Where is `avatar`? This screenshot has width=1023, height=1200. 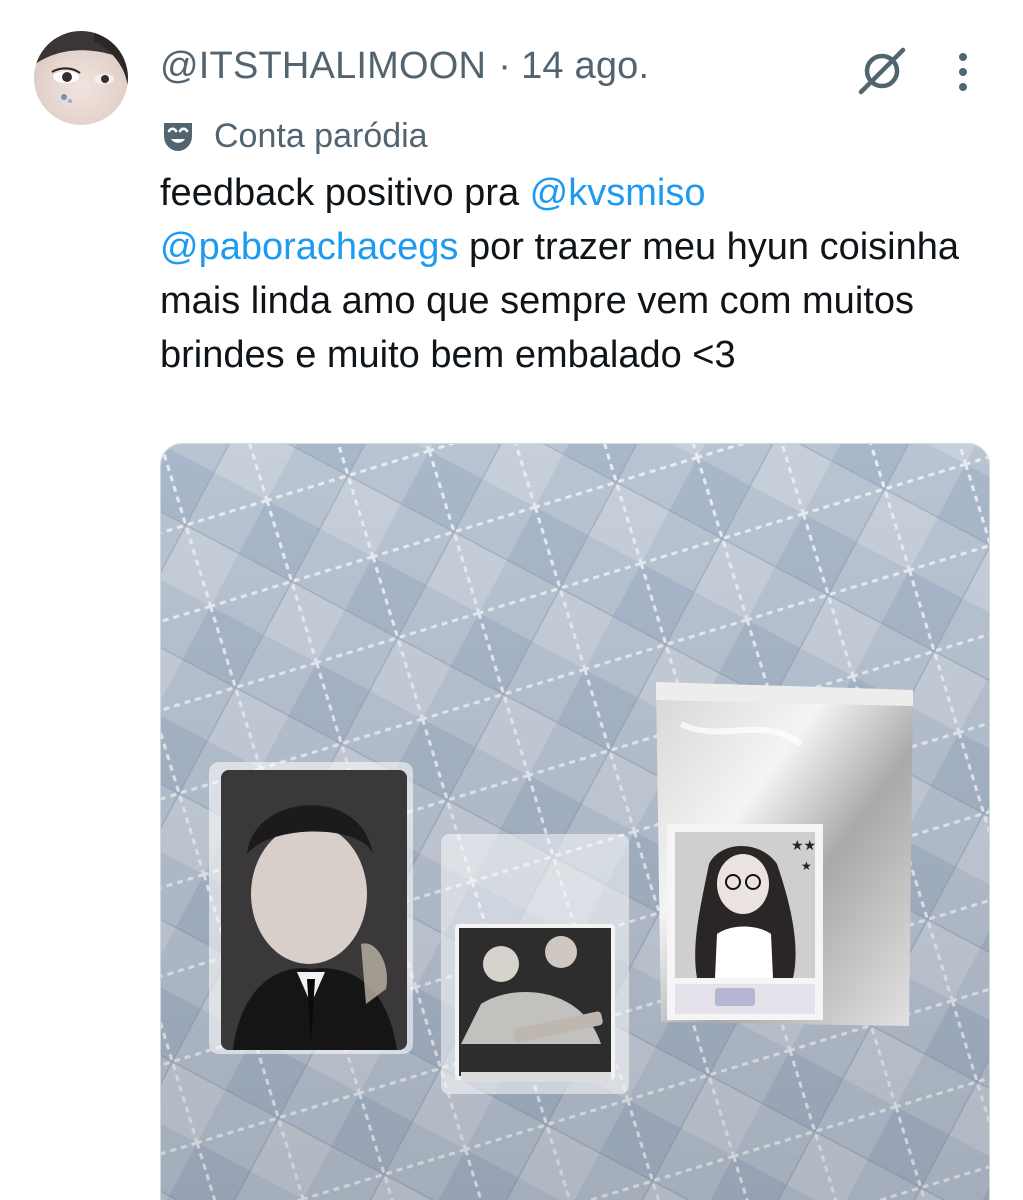 avatar is located at coordinates (81, 78).